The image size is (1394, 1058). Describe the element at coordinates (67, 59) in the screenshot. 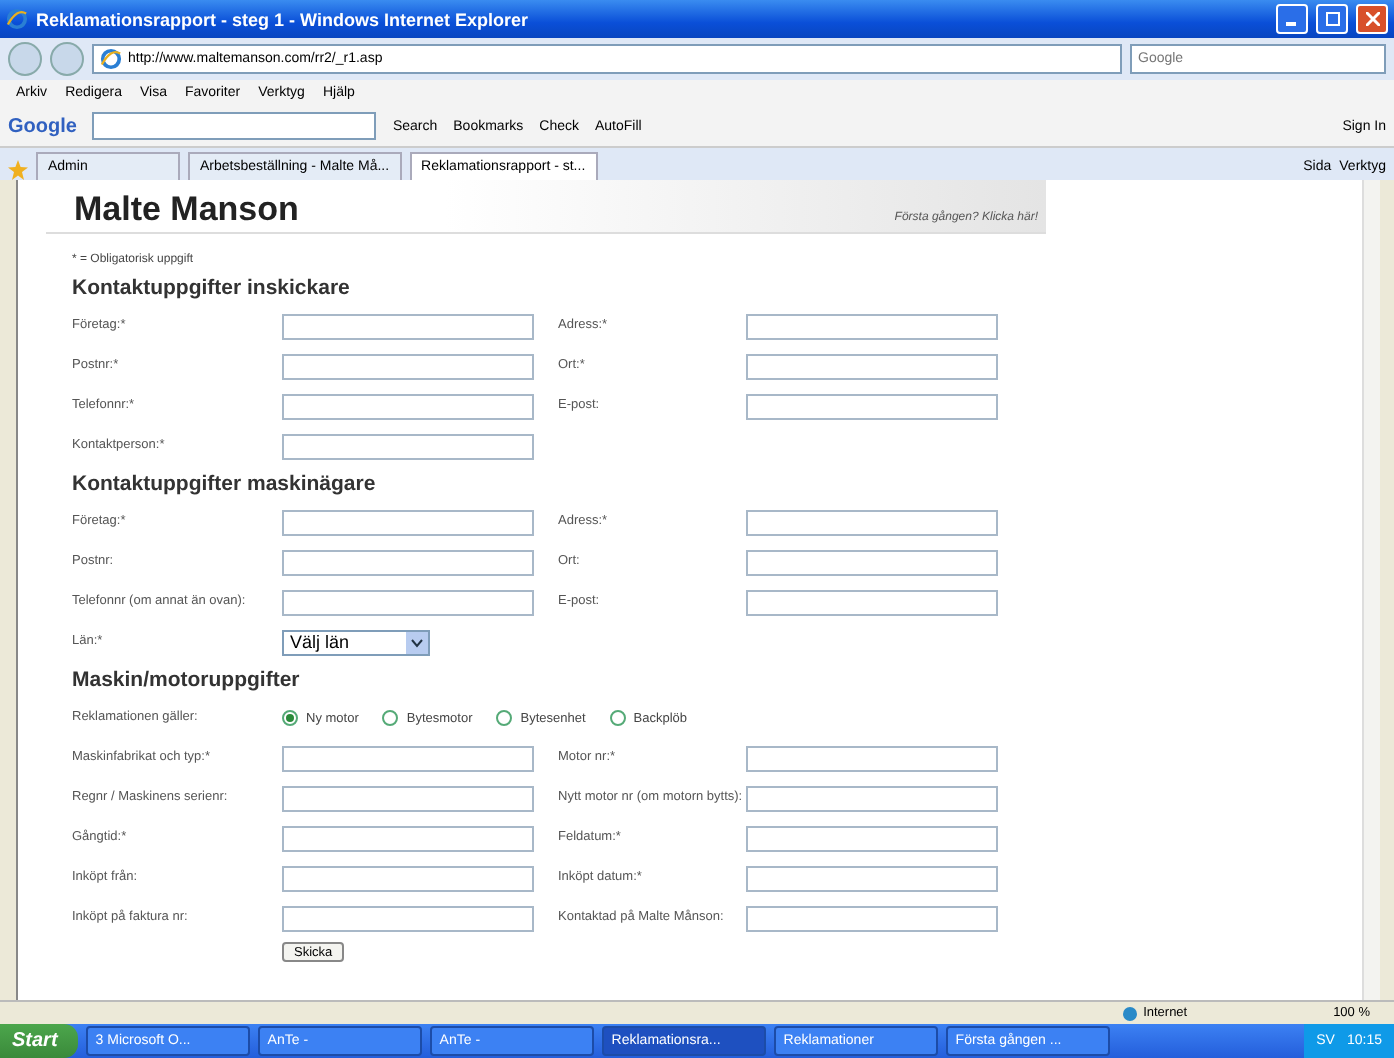

I see `forward-button` at that location.